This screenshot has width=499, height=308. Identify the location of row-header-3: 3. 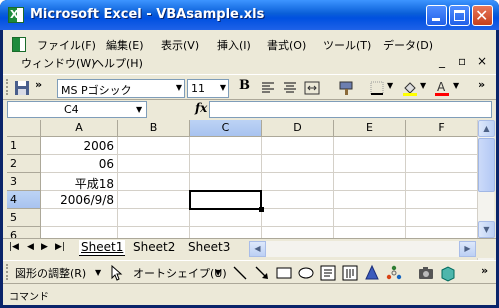
(24, 182).